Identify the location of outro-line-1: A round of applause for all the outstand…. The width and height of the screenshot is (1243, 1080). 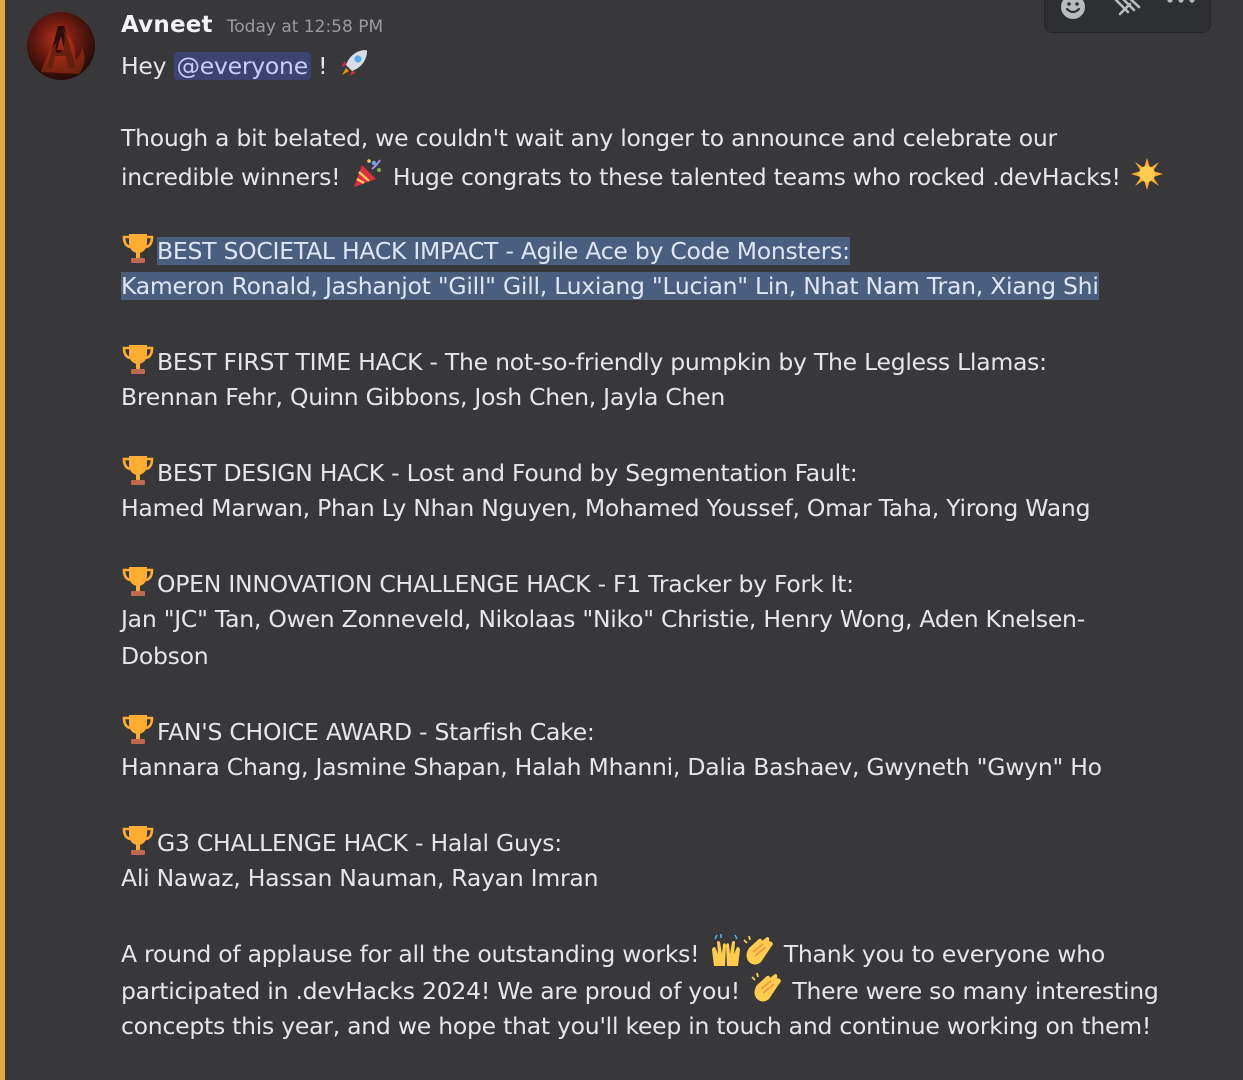
(661, 952).